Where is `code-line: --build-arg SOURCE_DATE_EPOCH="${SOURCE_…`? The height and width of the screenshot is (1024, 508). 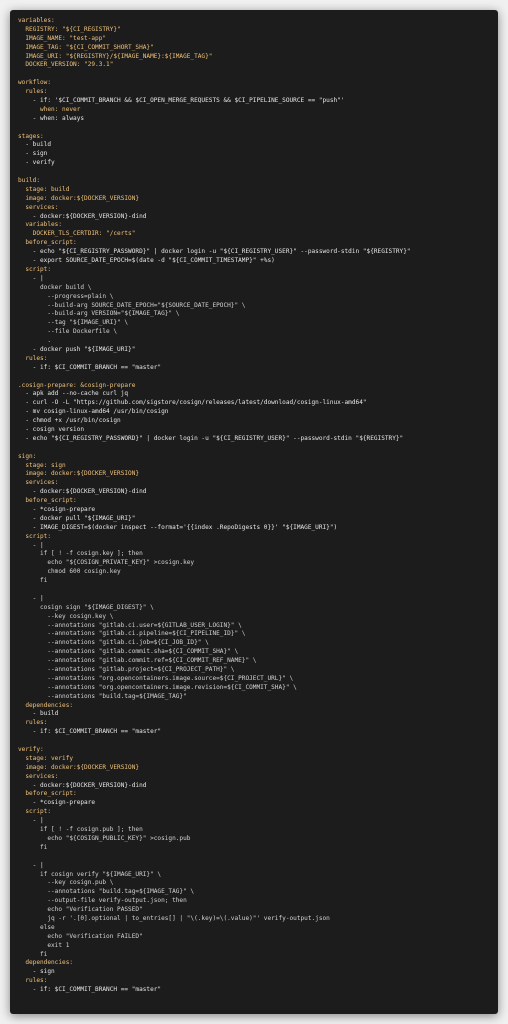
code-line: --build-arg SOURCE_DATE_EPOCH="${SOURCE_… is located at coordinates (132, 305).